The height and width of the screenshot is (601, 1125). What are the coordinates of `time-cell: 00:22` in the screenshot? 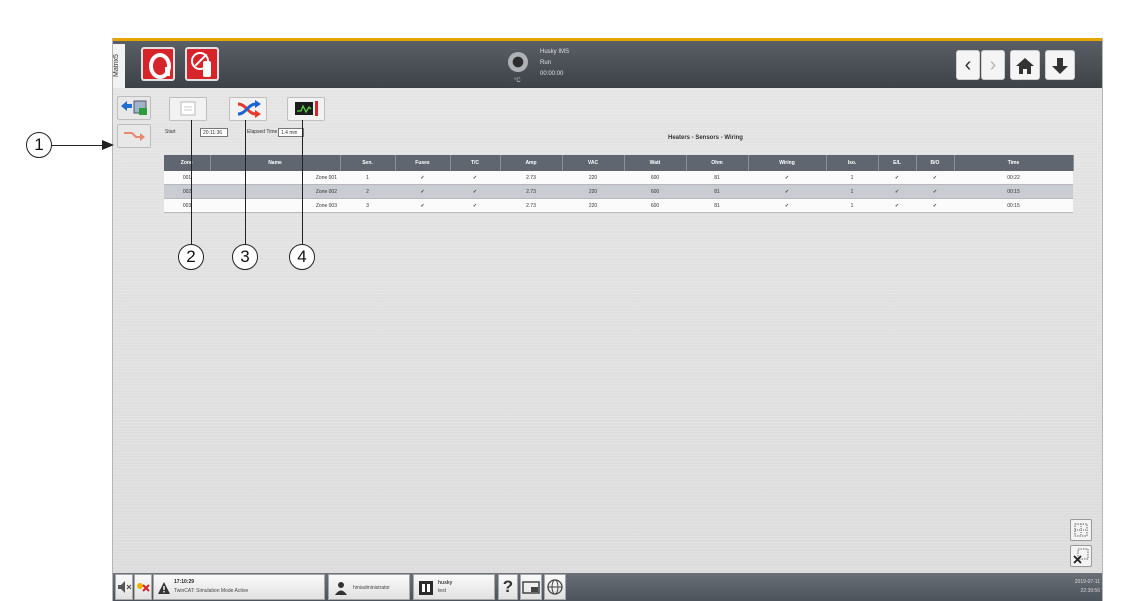 It's located at (1013, 178).